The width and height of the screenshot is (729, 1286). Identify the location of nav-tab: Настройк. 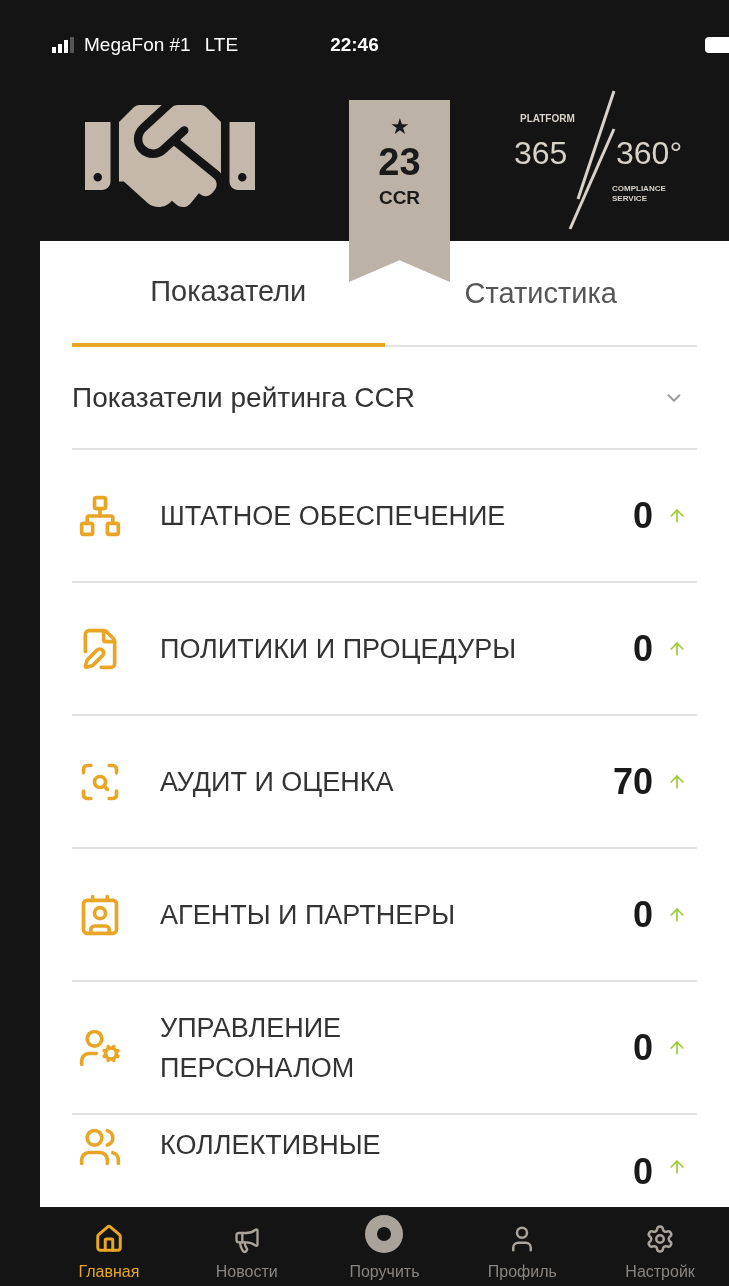
(660, 1246).